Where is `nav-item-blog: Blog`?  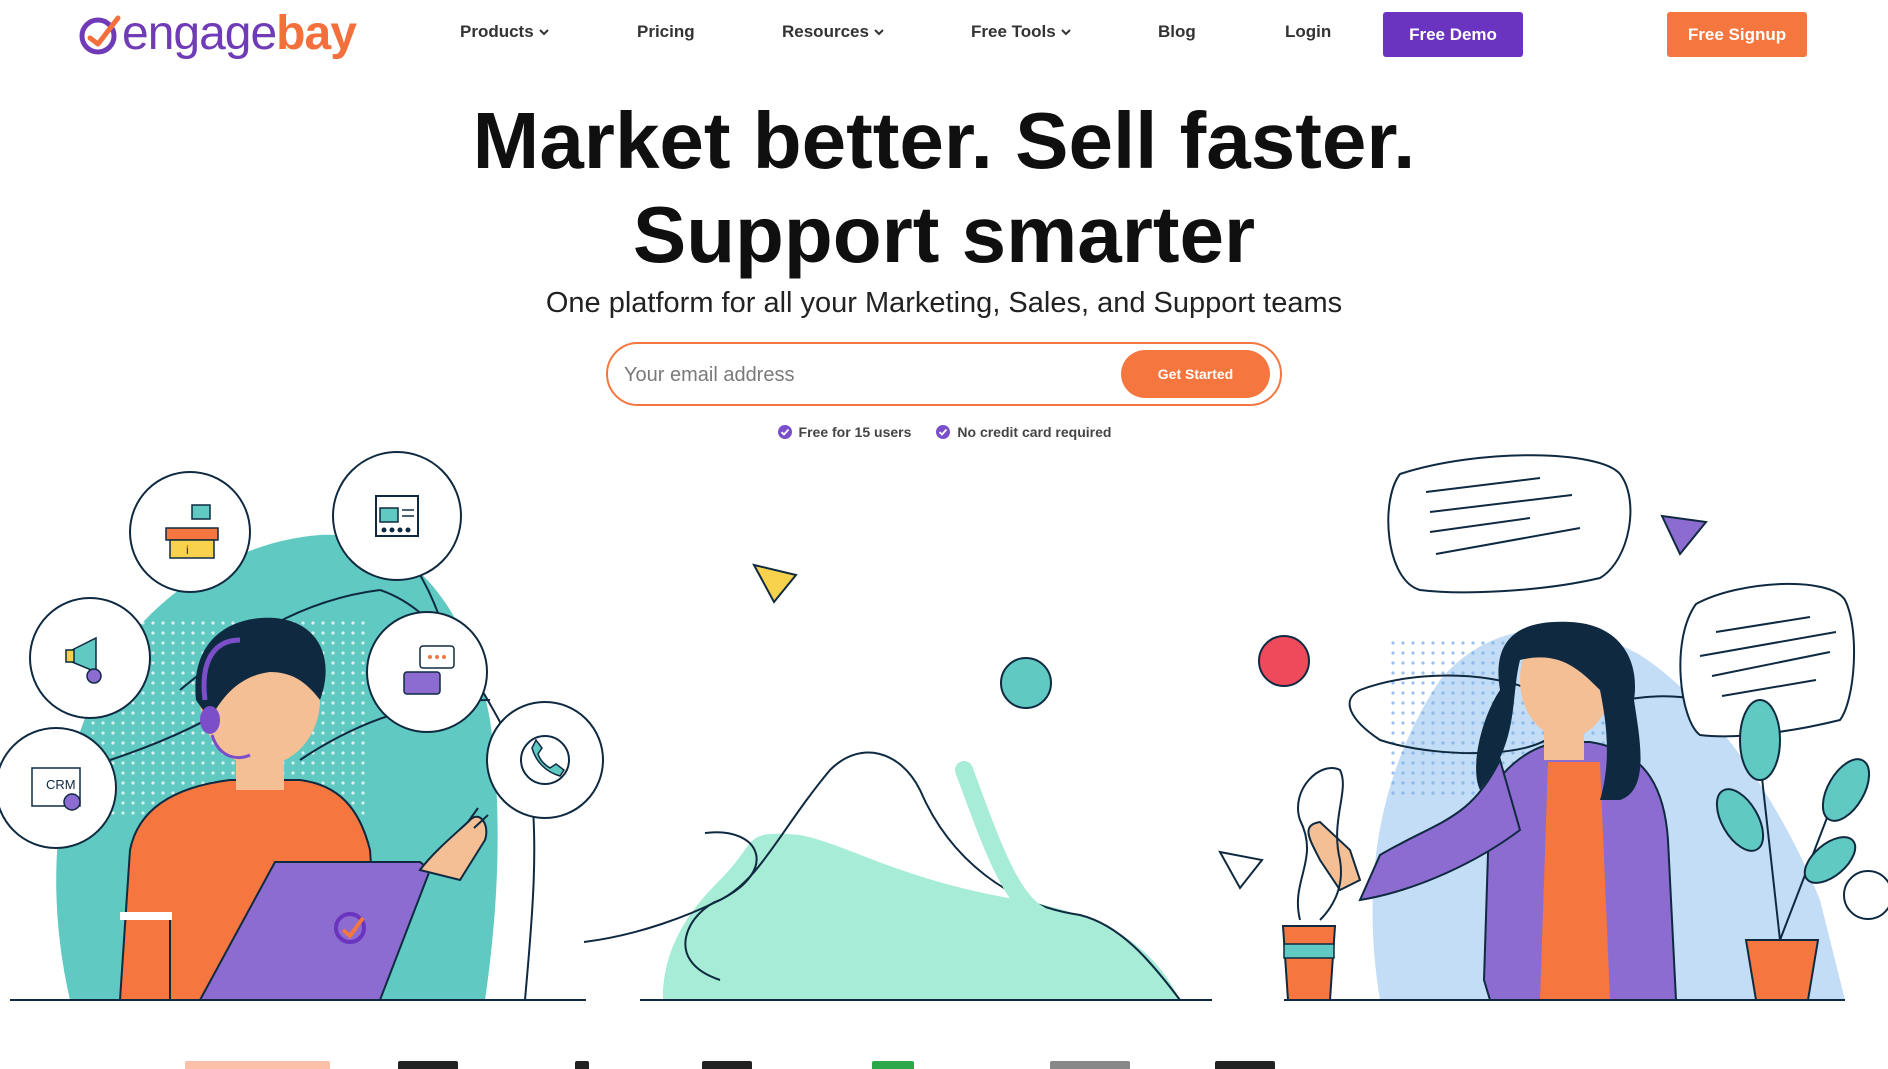
nav-item-blog: Blog is located at coordinates (1177, 32).